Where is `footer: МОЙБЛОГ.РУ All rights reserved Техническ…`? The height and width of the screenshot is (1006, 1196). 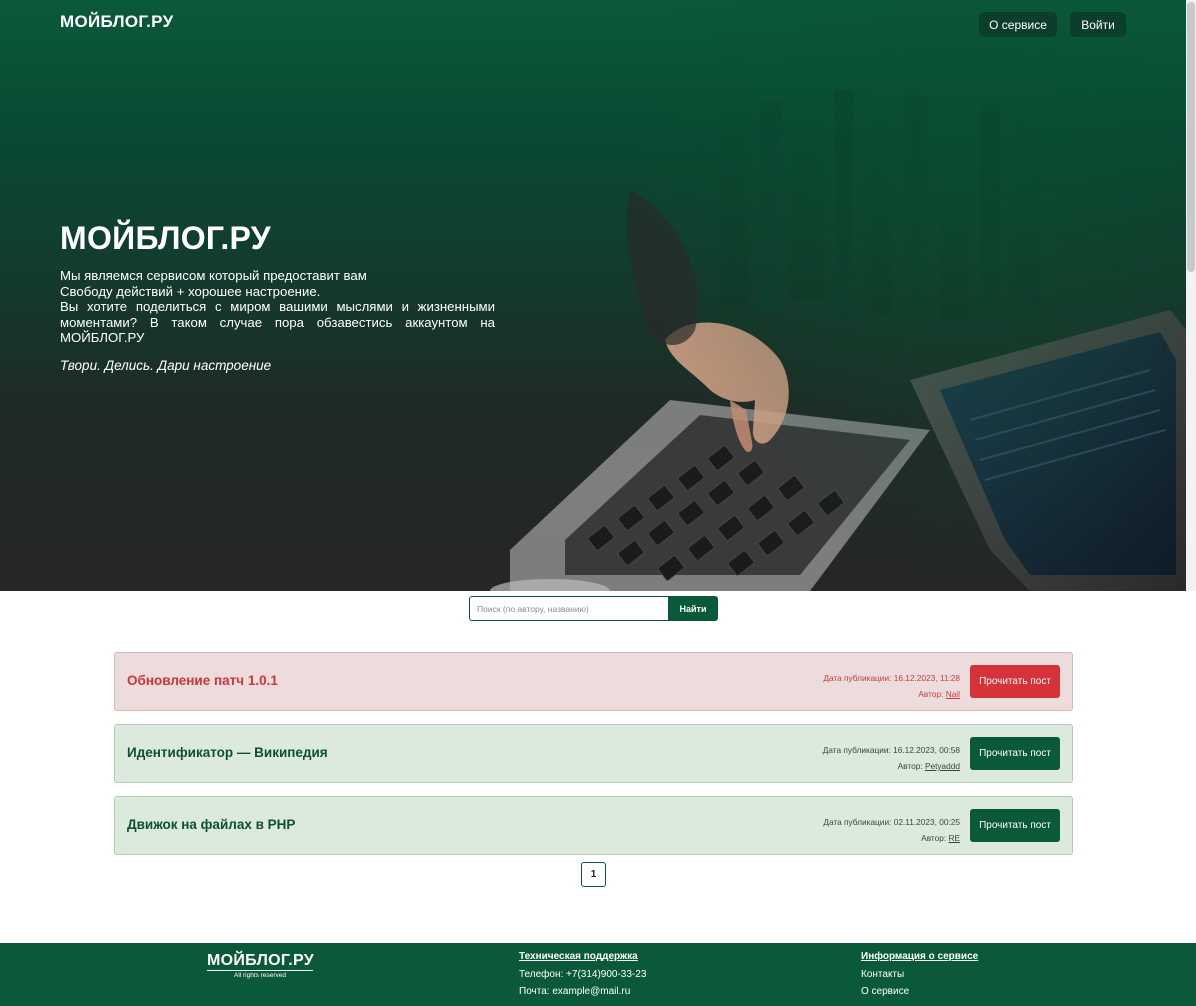
footer: МОЙБЛОГ.РУ All rights reserved Техническ… is located at coordinates (598, 974).